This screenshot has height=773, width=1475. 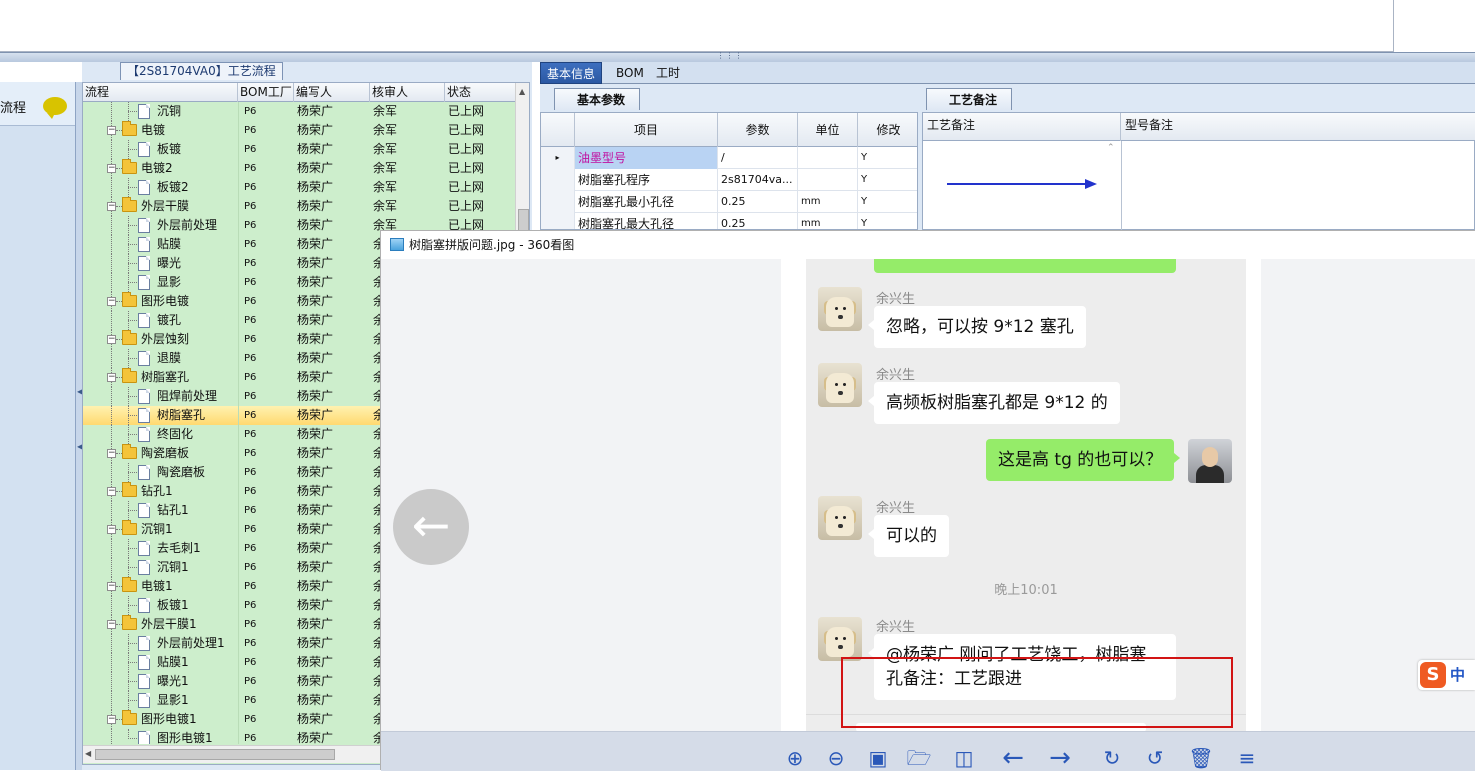 What do you see at coordinates (299, 149) in the screenshot?
I see `tree-row: 板镀 P6 杨荣广 余军 已上网` at bounding box center [299, 149].